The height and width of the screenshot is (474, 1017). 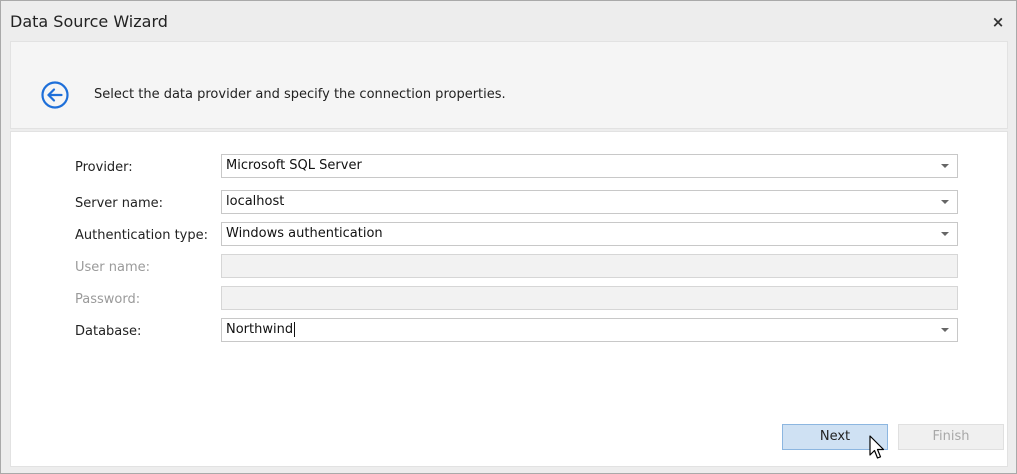 I want to click on authentication-type-value: Windows authentication, so click(x=304, y=233).